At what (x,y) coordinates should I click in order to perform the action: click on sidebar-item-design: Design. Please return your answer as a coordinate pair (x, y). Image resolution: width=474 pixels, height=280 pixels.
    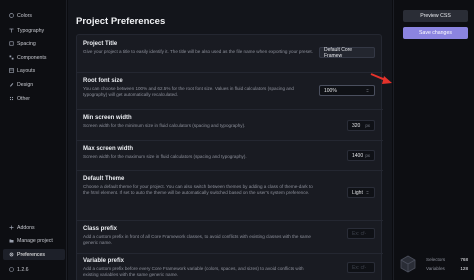
    Looking at the image, I should click on (34, 84).